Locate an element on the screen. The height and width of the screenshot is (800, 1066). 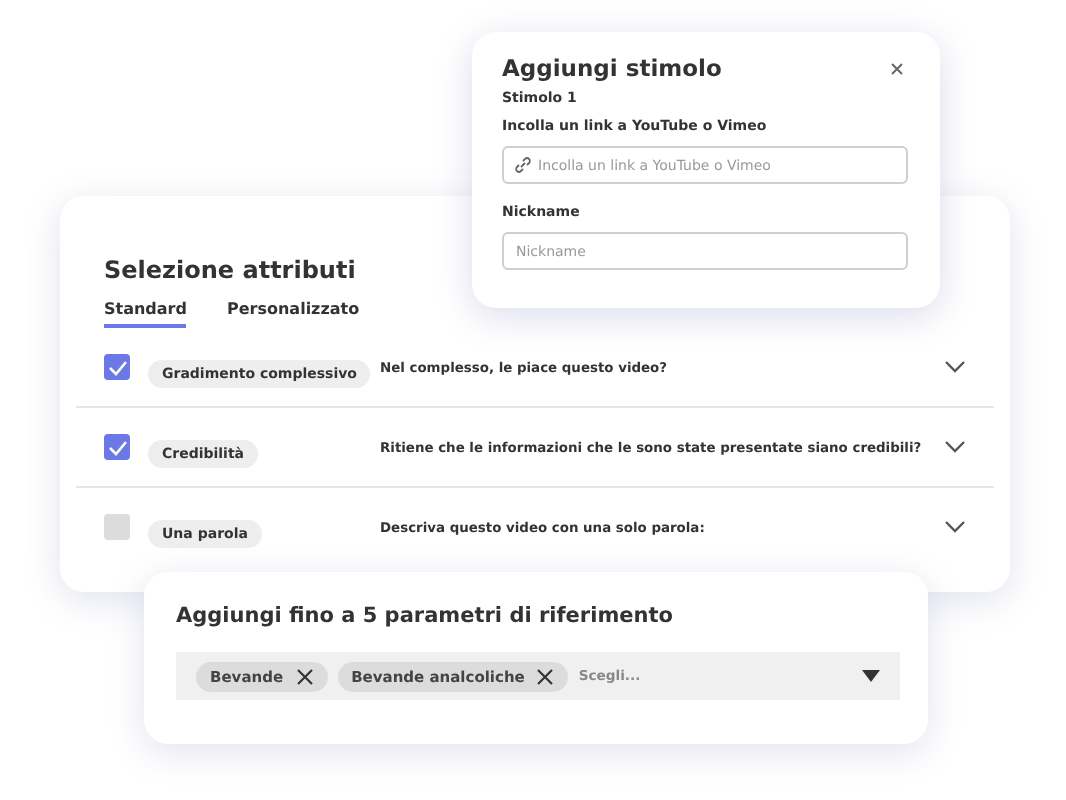
card-title: Aggiungi fino a 5 parametri di riferimento is located at coordinates (425, 616).